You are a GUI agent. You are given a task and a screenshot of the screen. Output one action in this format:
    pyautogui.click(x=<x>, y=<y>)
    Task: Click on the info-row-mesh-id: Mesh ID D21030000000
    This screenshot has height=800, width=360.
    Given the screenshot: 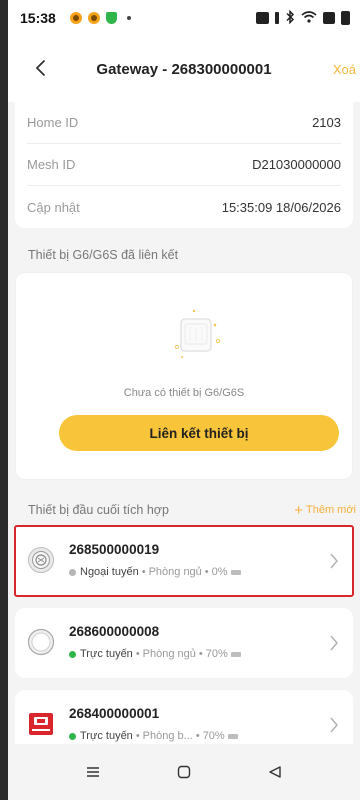 What is the action you would take?
    pyautogui.click(x=184, y=165)
    